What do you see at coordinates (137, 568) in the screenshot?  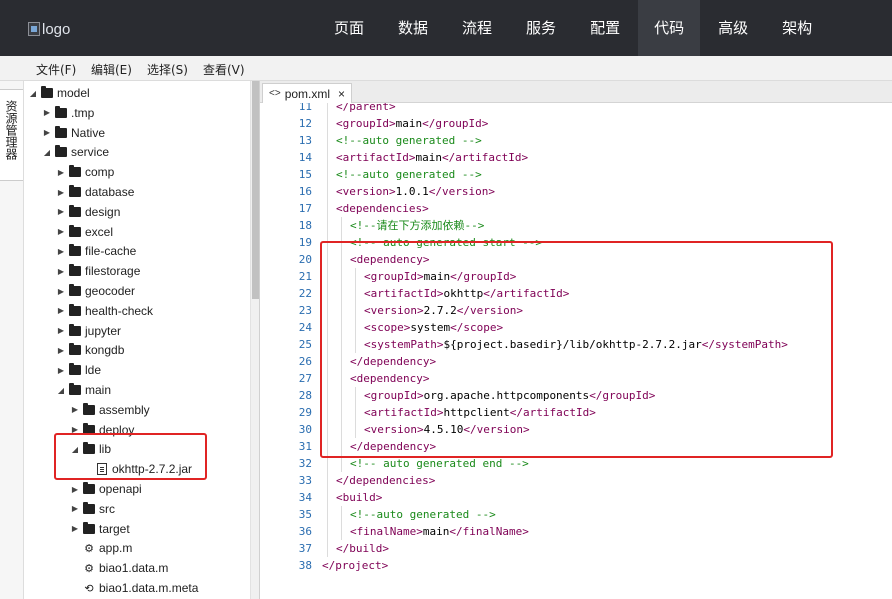 I see `tree-item: ⚙ biao1.data.m` at bounding box center [137, 568].